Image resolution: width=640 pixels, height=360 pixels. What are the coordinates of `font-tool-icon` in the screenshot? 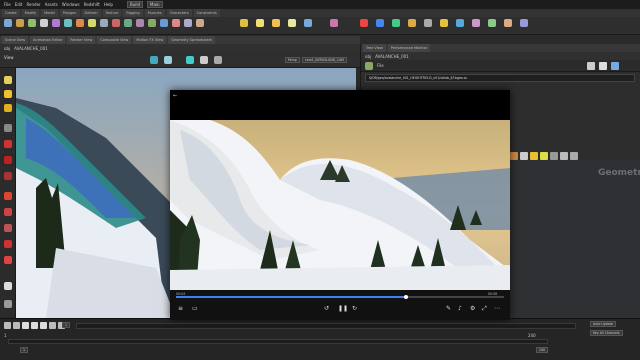 It's located at (200, 23).